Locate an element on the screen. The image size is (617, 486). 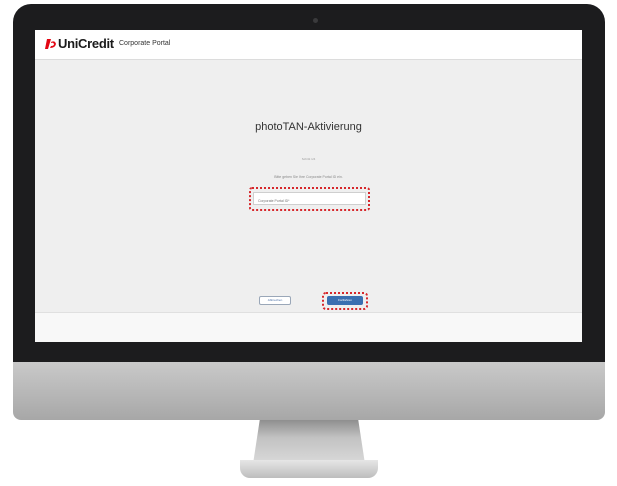
camera-icon is located at coordinates (315, 20).